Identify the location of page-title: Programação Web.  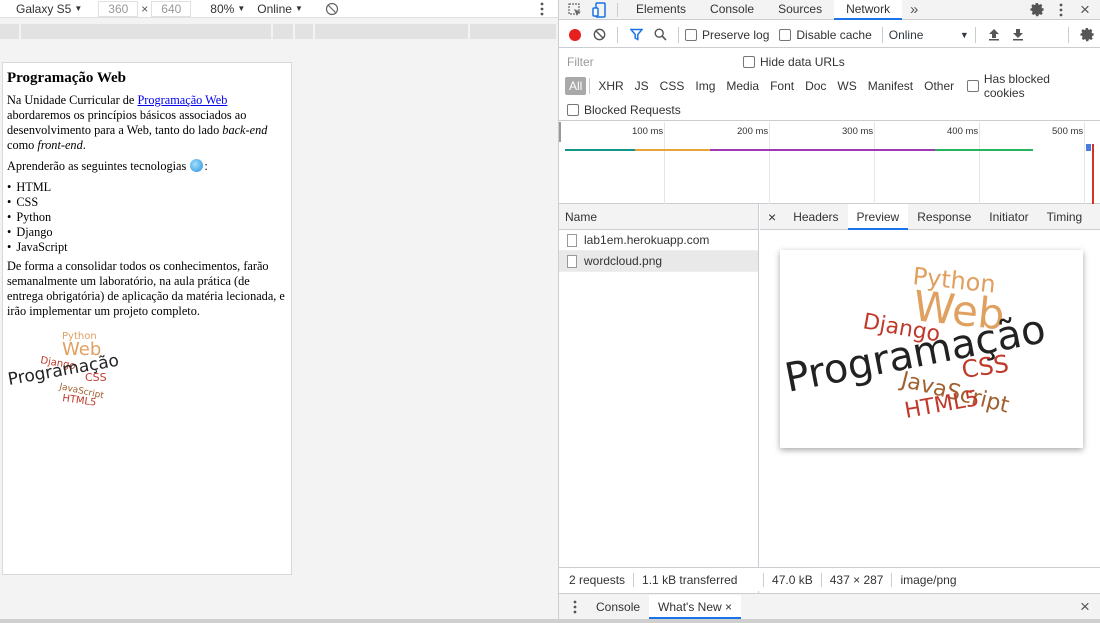
(67, 78).